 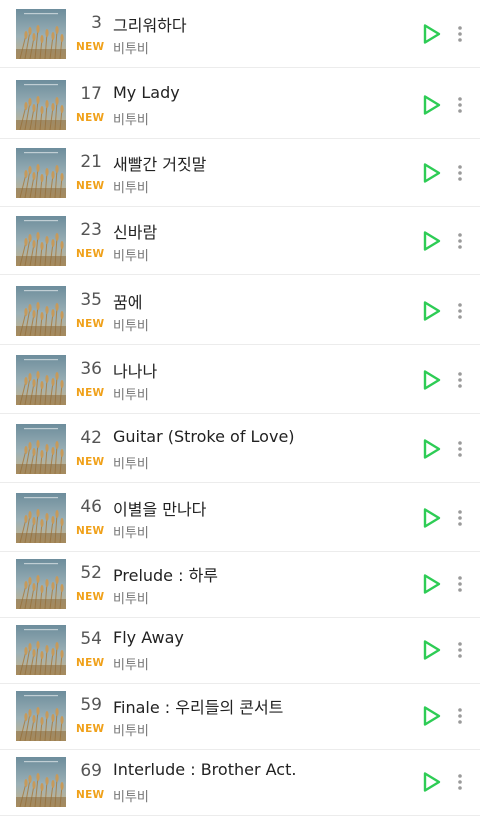 I want to click on song-row: 23 NEW 신바람 비투비, so click(x=240, y=241).